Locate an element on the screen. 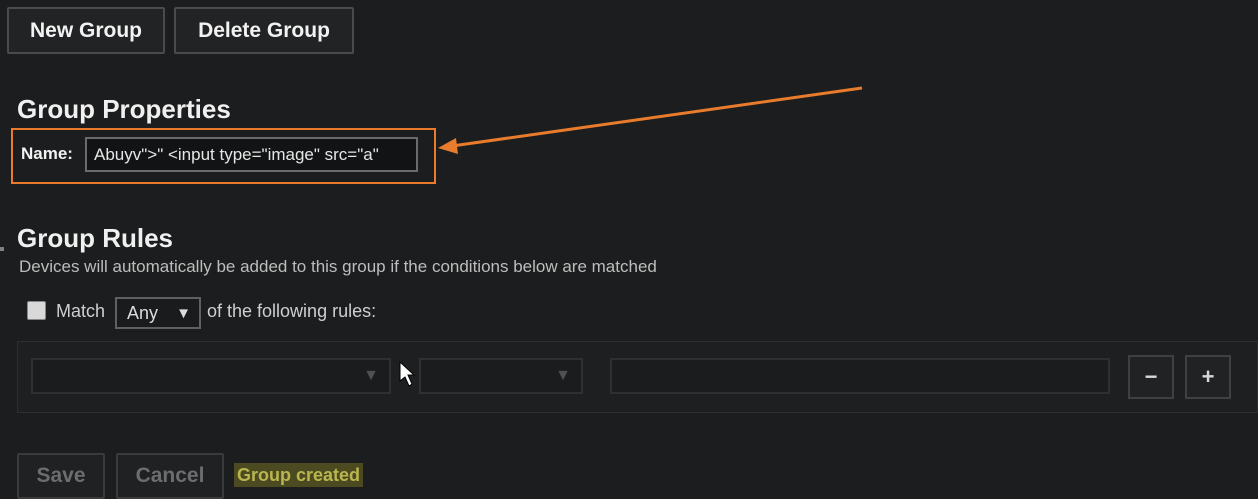  remove-rule-button: − is located at coordinates (1151, 377).